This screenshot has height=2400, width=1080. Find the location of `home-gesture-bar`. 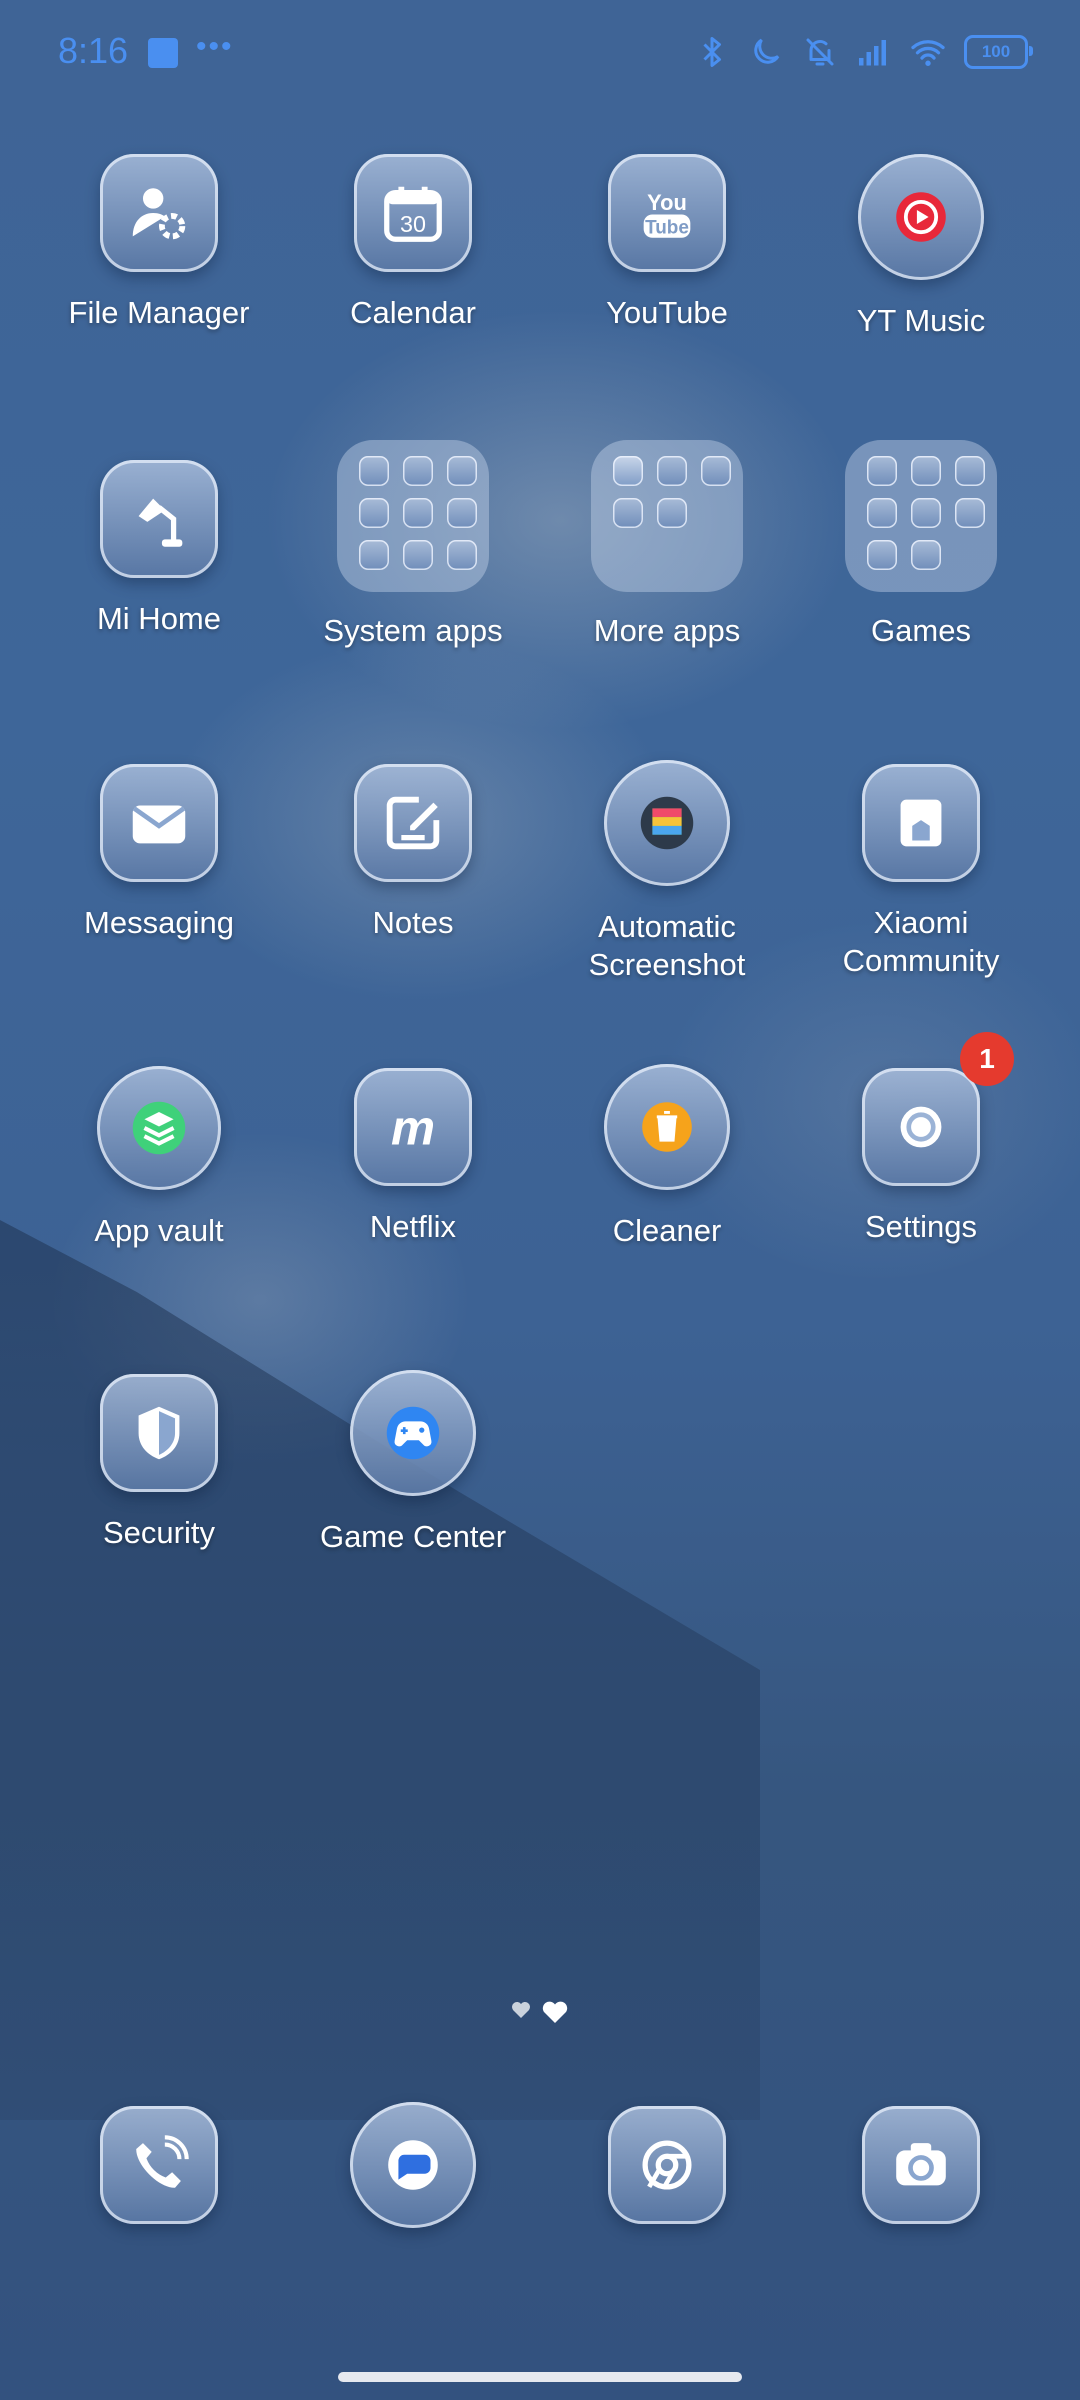

home-gesture-bar is located at coordinates (540, 2377).